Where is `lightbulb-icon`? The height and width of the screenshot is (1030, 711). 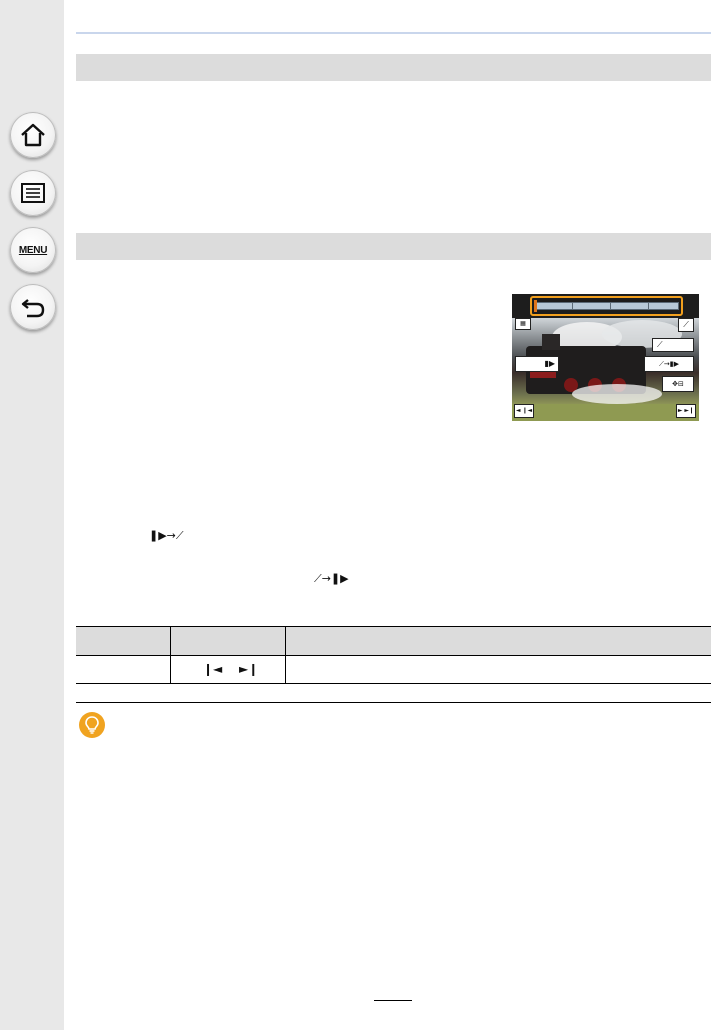
lightbulb-icon is located at coordinates (92, 725).